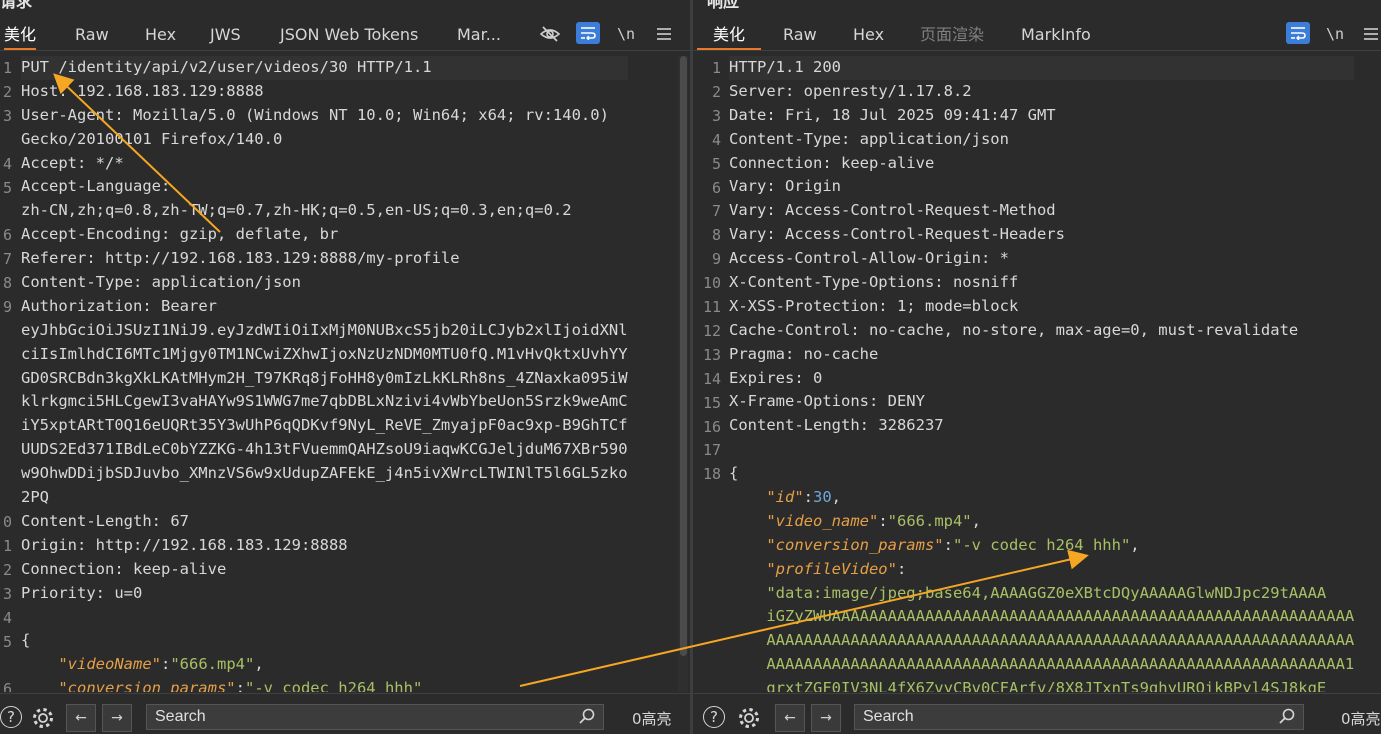 The image size is (1381, 734). What do you see at coordinates (217, 544) in the screenshot?
I see `header-value: http://192.168.183.129:8888` at bounding box center [217, 544].